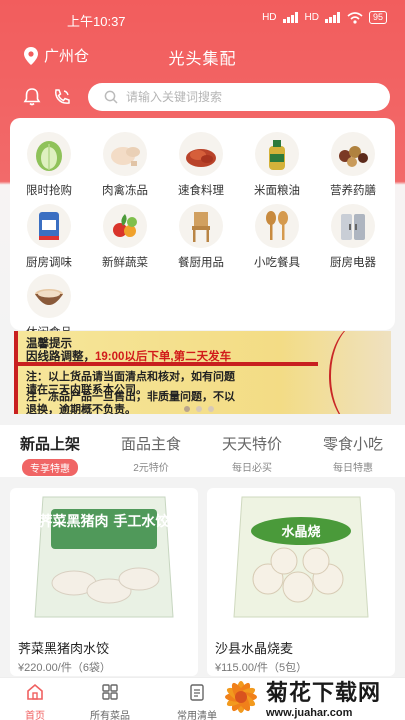  What do you see at coordinates (277, 191) in the screenshot?
I see `category-label: 米面粮油` at bounding box center [277, 191].